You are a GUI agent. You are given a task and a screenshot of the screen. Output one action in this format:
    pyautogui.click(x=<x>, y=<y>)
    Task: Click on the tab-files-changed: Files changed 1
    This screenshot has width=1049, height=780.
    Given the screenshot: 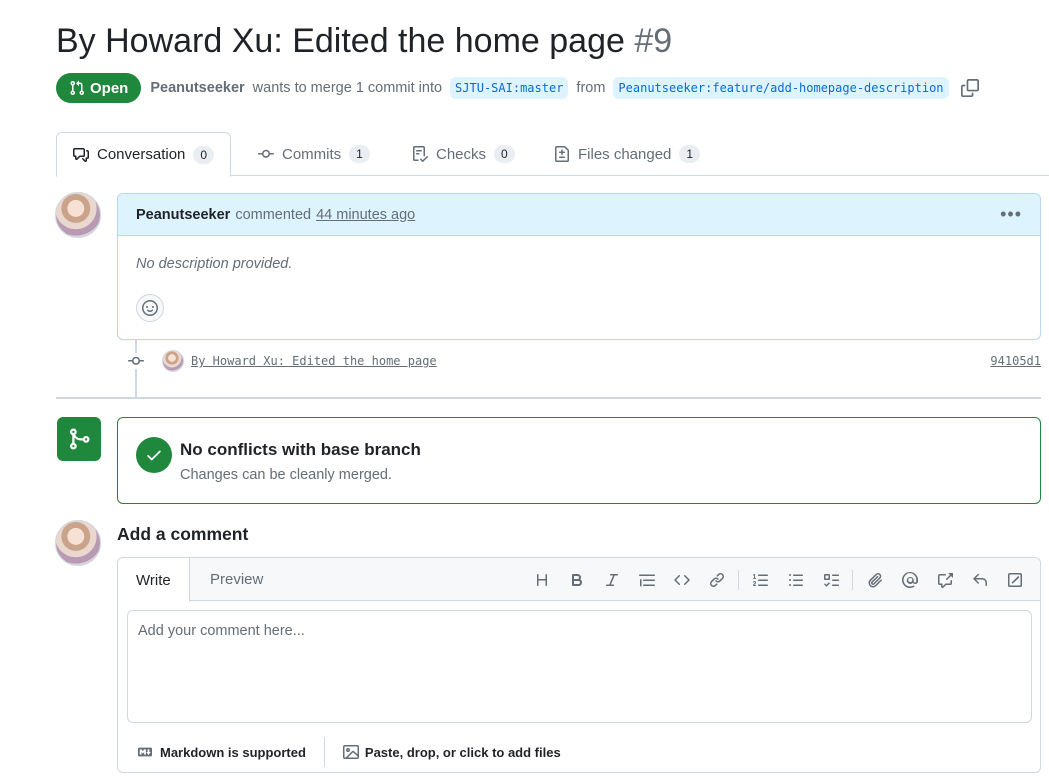 What is the action you would take?
    pyautogui.click(x=627, y=154)
    